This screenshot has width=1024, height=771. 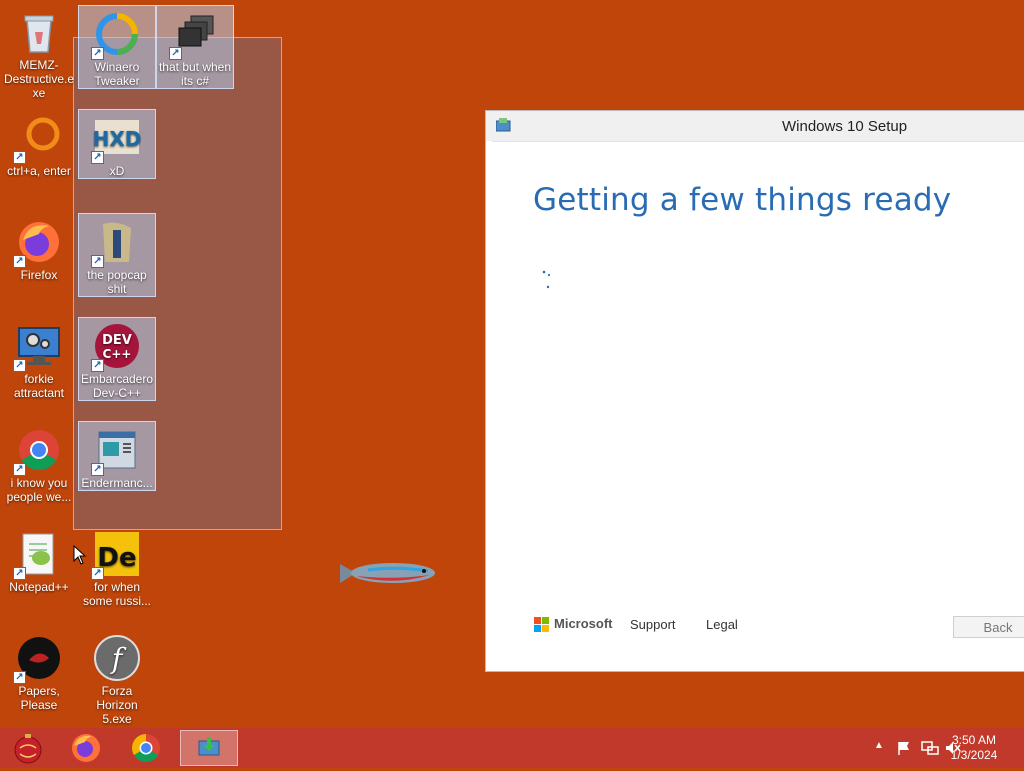 I want to click on clock-time: 3:50 AM, so click(x=974, y=740).